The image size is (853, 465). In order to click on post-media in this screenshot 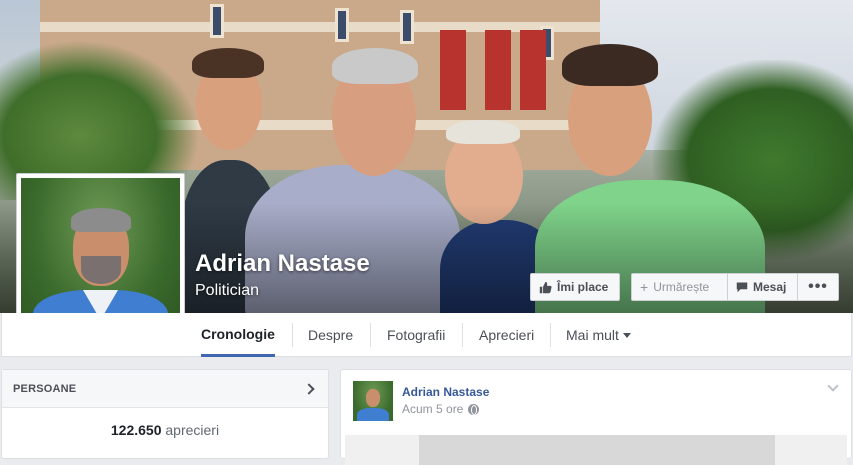, I will do `click(596, 450)`.